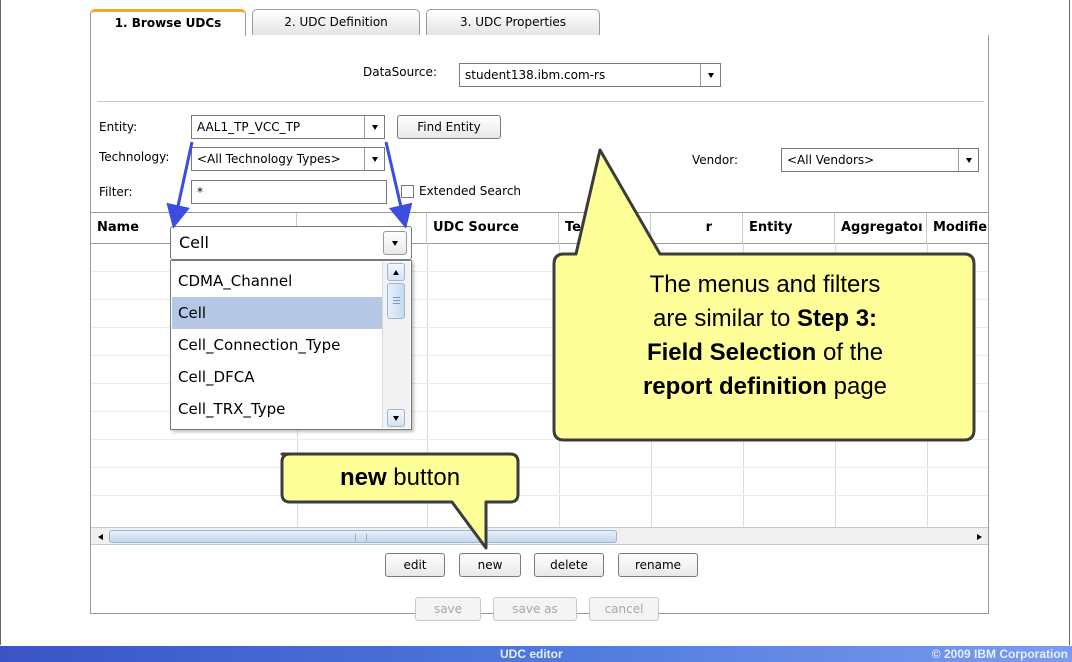 The width and height of the screenshot is (1072, 662). I want to click on find-entity-button: Find Entity, so click(449, 127).